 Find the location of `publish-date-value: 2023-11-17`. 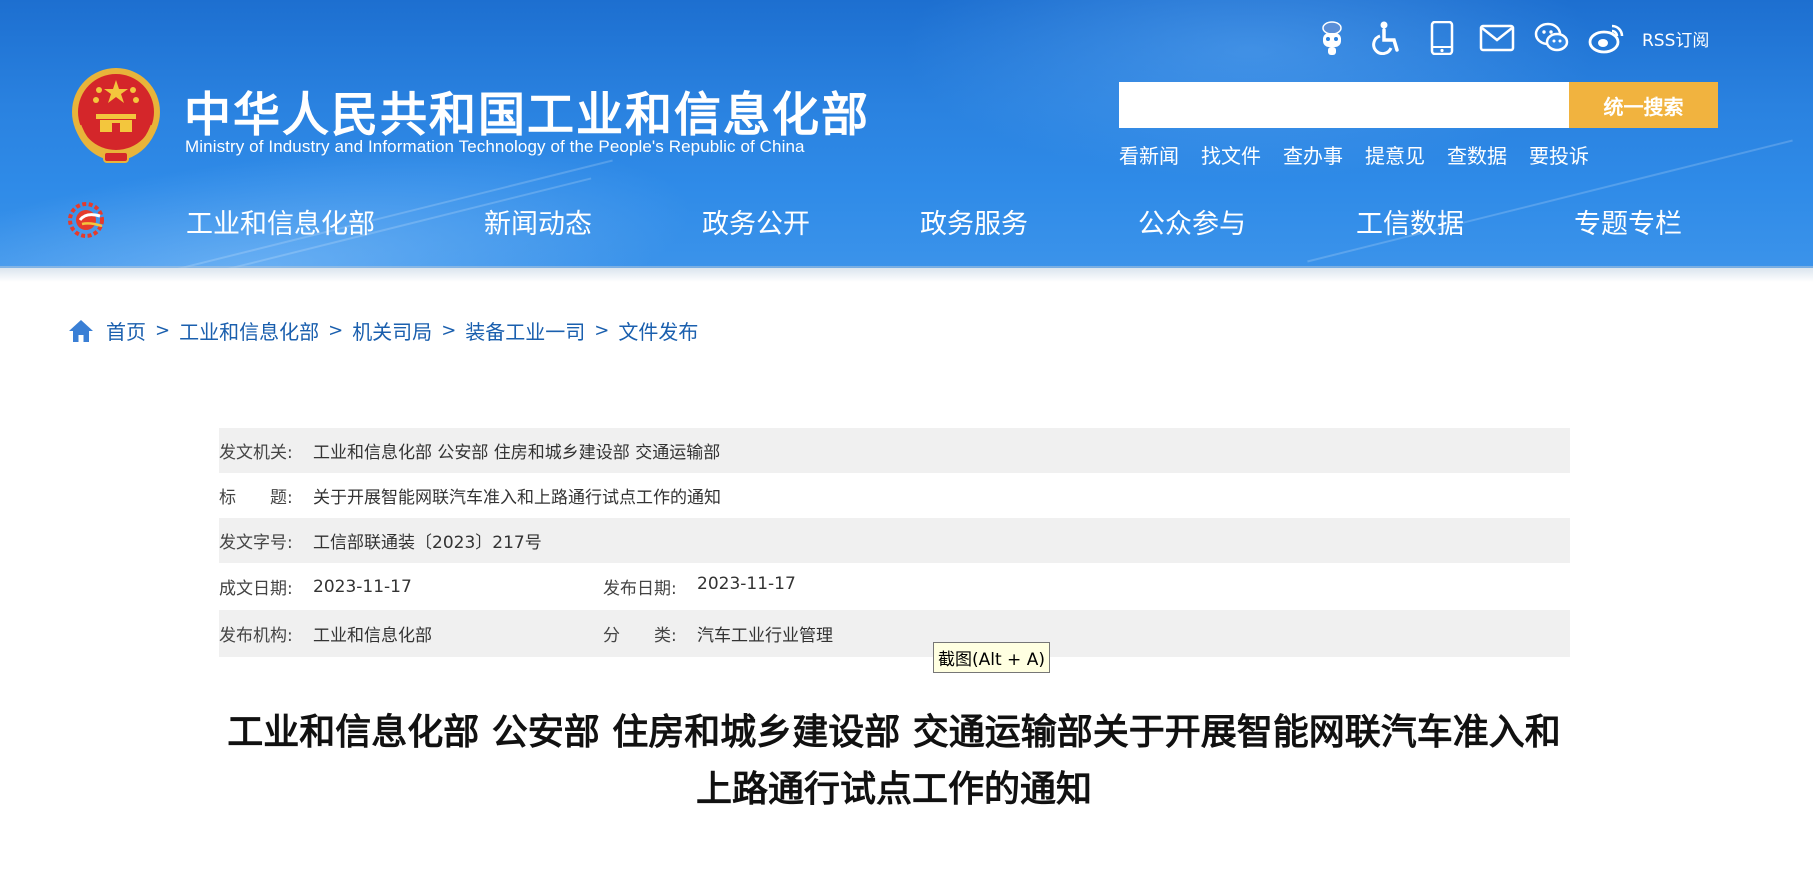

publish-date-value: 2023-11-17 is located at coordinates (746, 584).